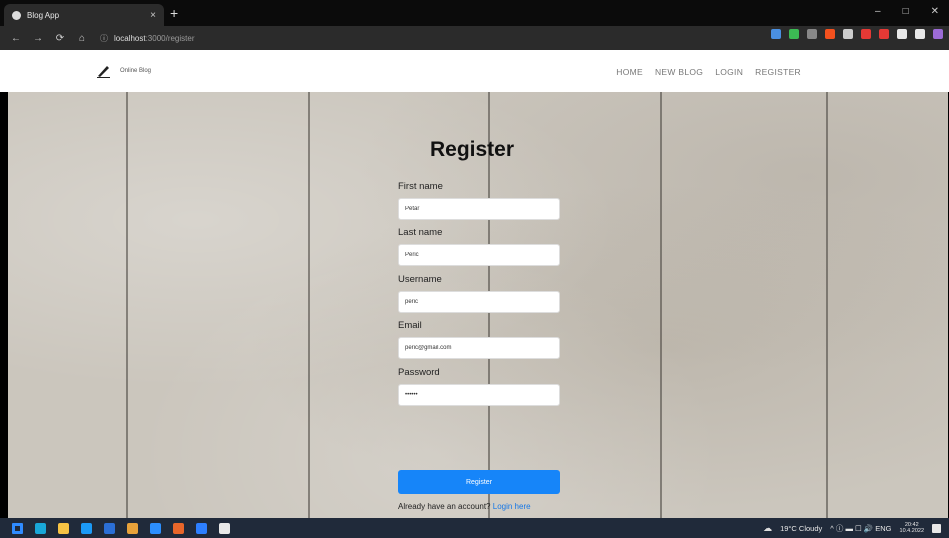 Image resolution: width=949 pixels, height=538 pixels. I want to click on file-explorer-icon, so click(63, 528).